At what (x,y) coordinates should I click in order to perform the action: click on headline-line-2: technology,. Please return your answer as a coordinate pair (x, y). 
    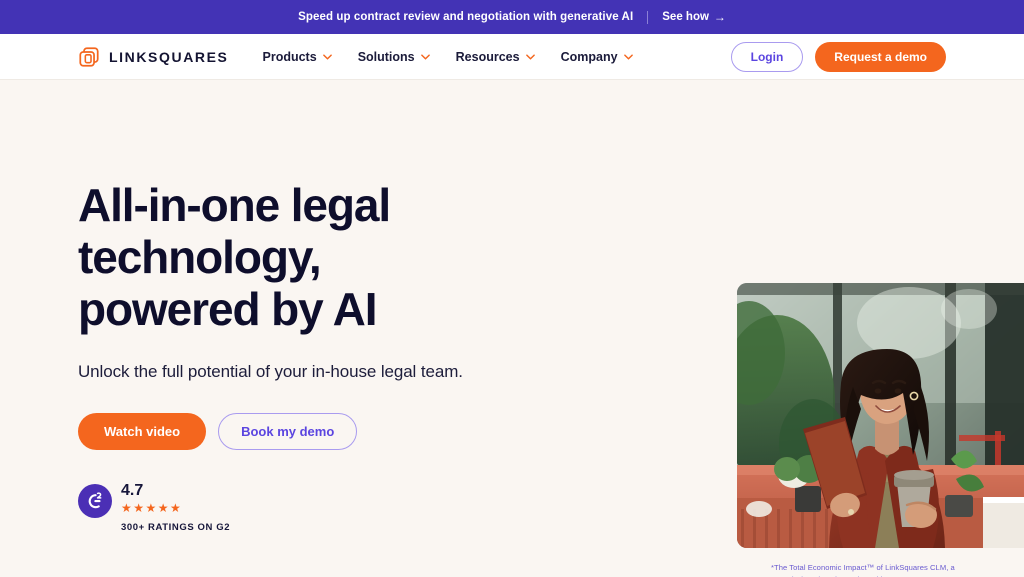
    Looking at the image, I should click on (200, 256).